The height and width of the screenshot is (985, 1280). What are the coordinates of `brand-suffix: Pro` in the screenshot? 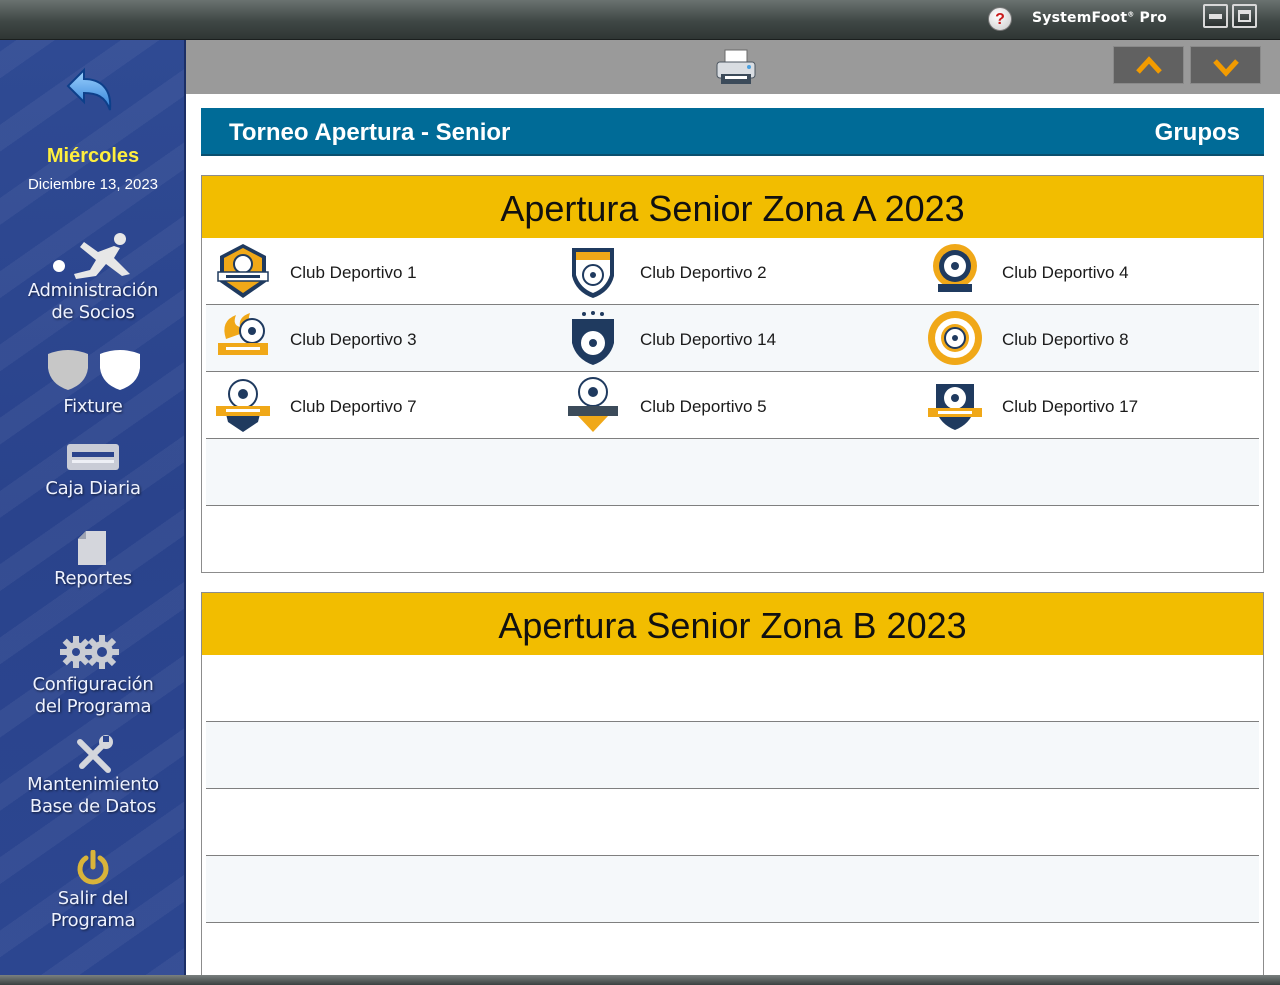 It's located at (1150, 18).